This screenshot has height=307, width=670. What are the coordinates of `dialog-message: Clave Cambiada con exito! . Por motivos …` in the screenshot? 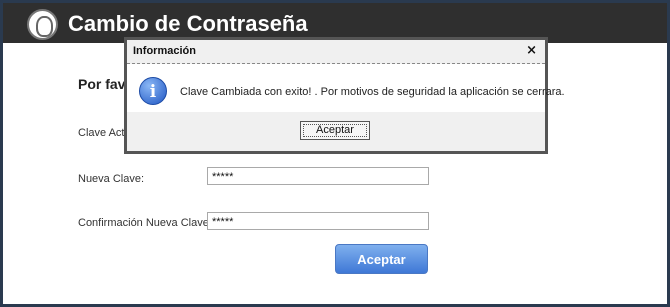 It's located at (372, 92).